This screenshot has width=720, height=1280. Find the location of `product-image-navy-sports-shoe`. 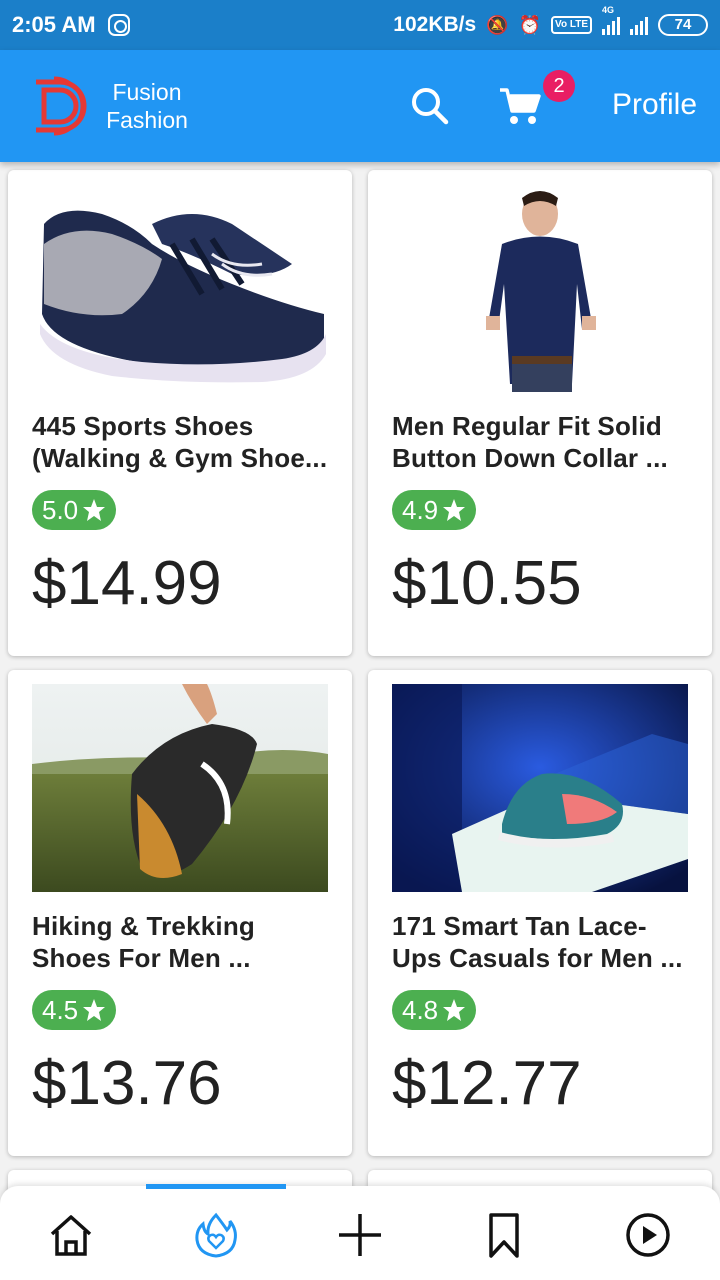

product-image-navy-sports-shoe is located at coordinates (180, 288).